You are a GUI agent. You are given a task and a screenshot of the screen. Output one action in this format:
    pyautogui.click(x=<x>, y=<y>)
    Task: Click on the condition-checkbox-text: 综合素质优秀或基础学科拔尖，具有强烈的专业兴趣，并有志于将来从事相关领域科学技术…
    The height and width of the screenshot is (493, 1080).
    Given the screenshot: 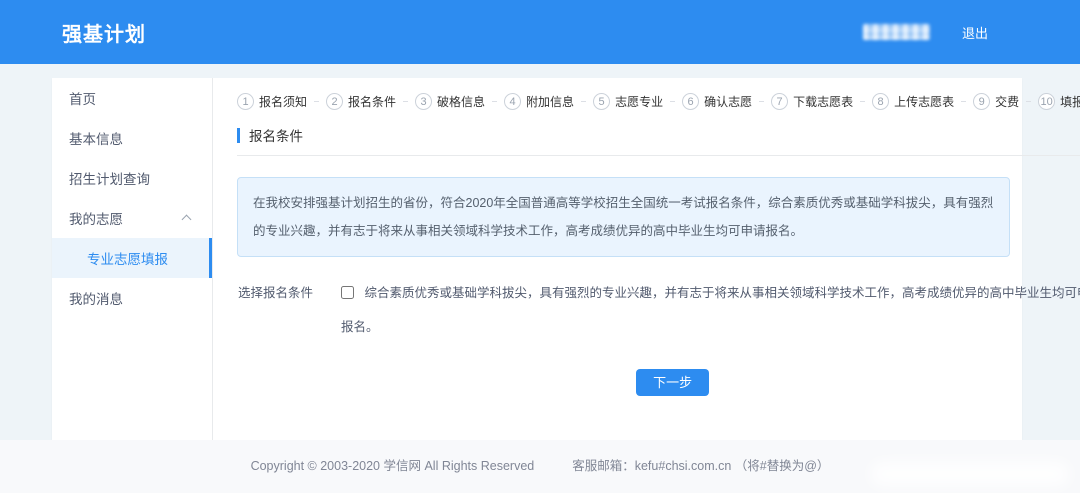 What is the action you would take?
    pyautogui.click(x=710, y=310)
    